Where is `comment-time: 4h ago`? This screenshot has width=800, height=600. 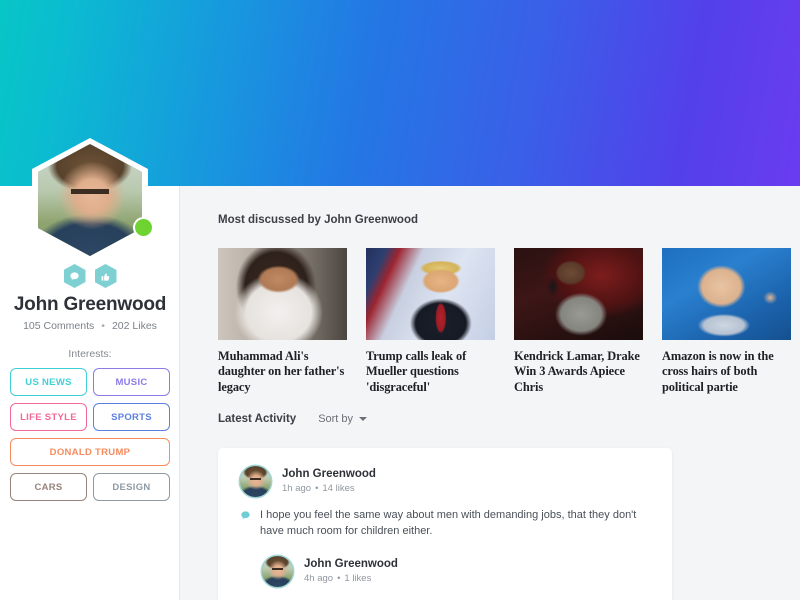 comment-time: 4h ago is located at coordinates (319, 578).